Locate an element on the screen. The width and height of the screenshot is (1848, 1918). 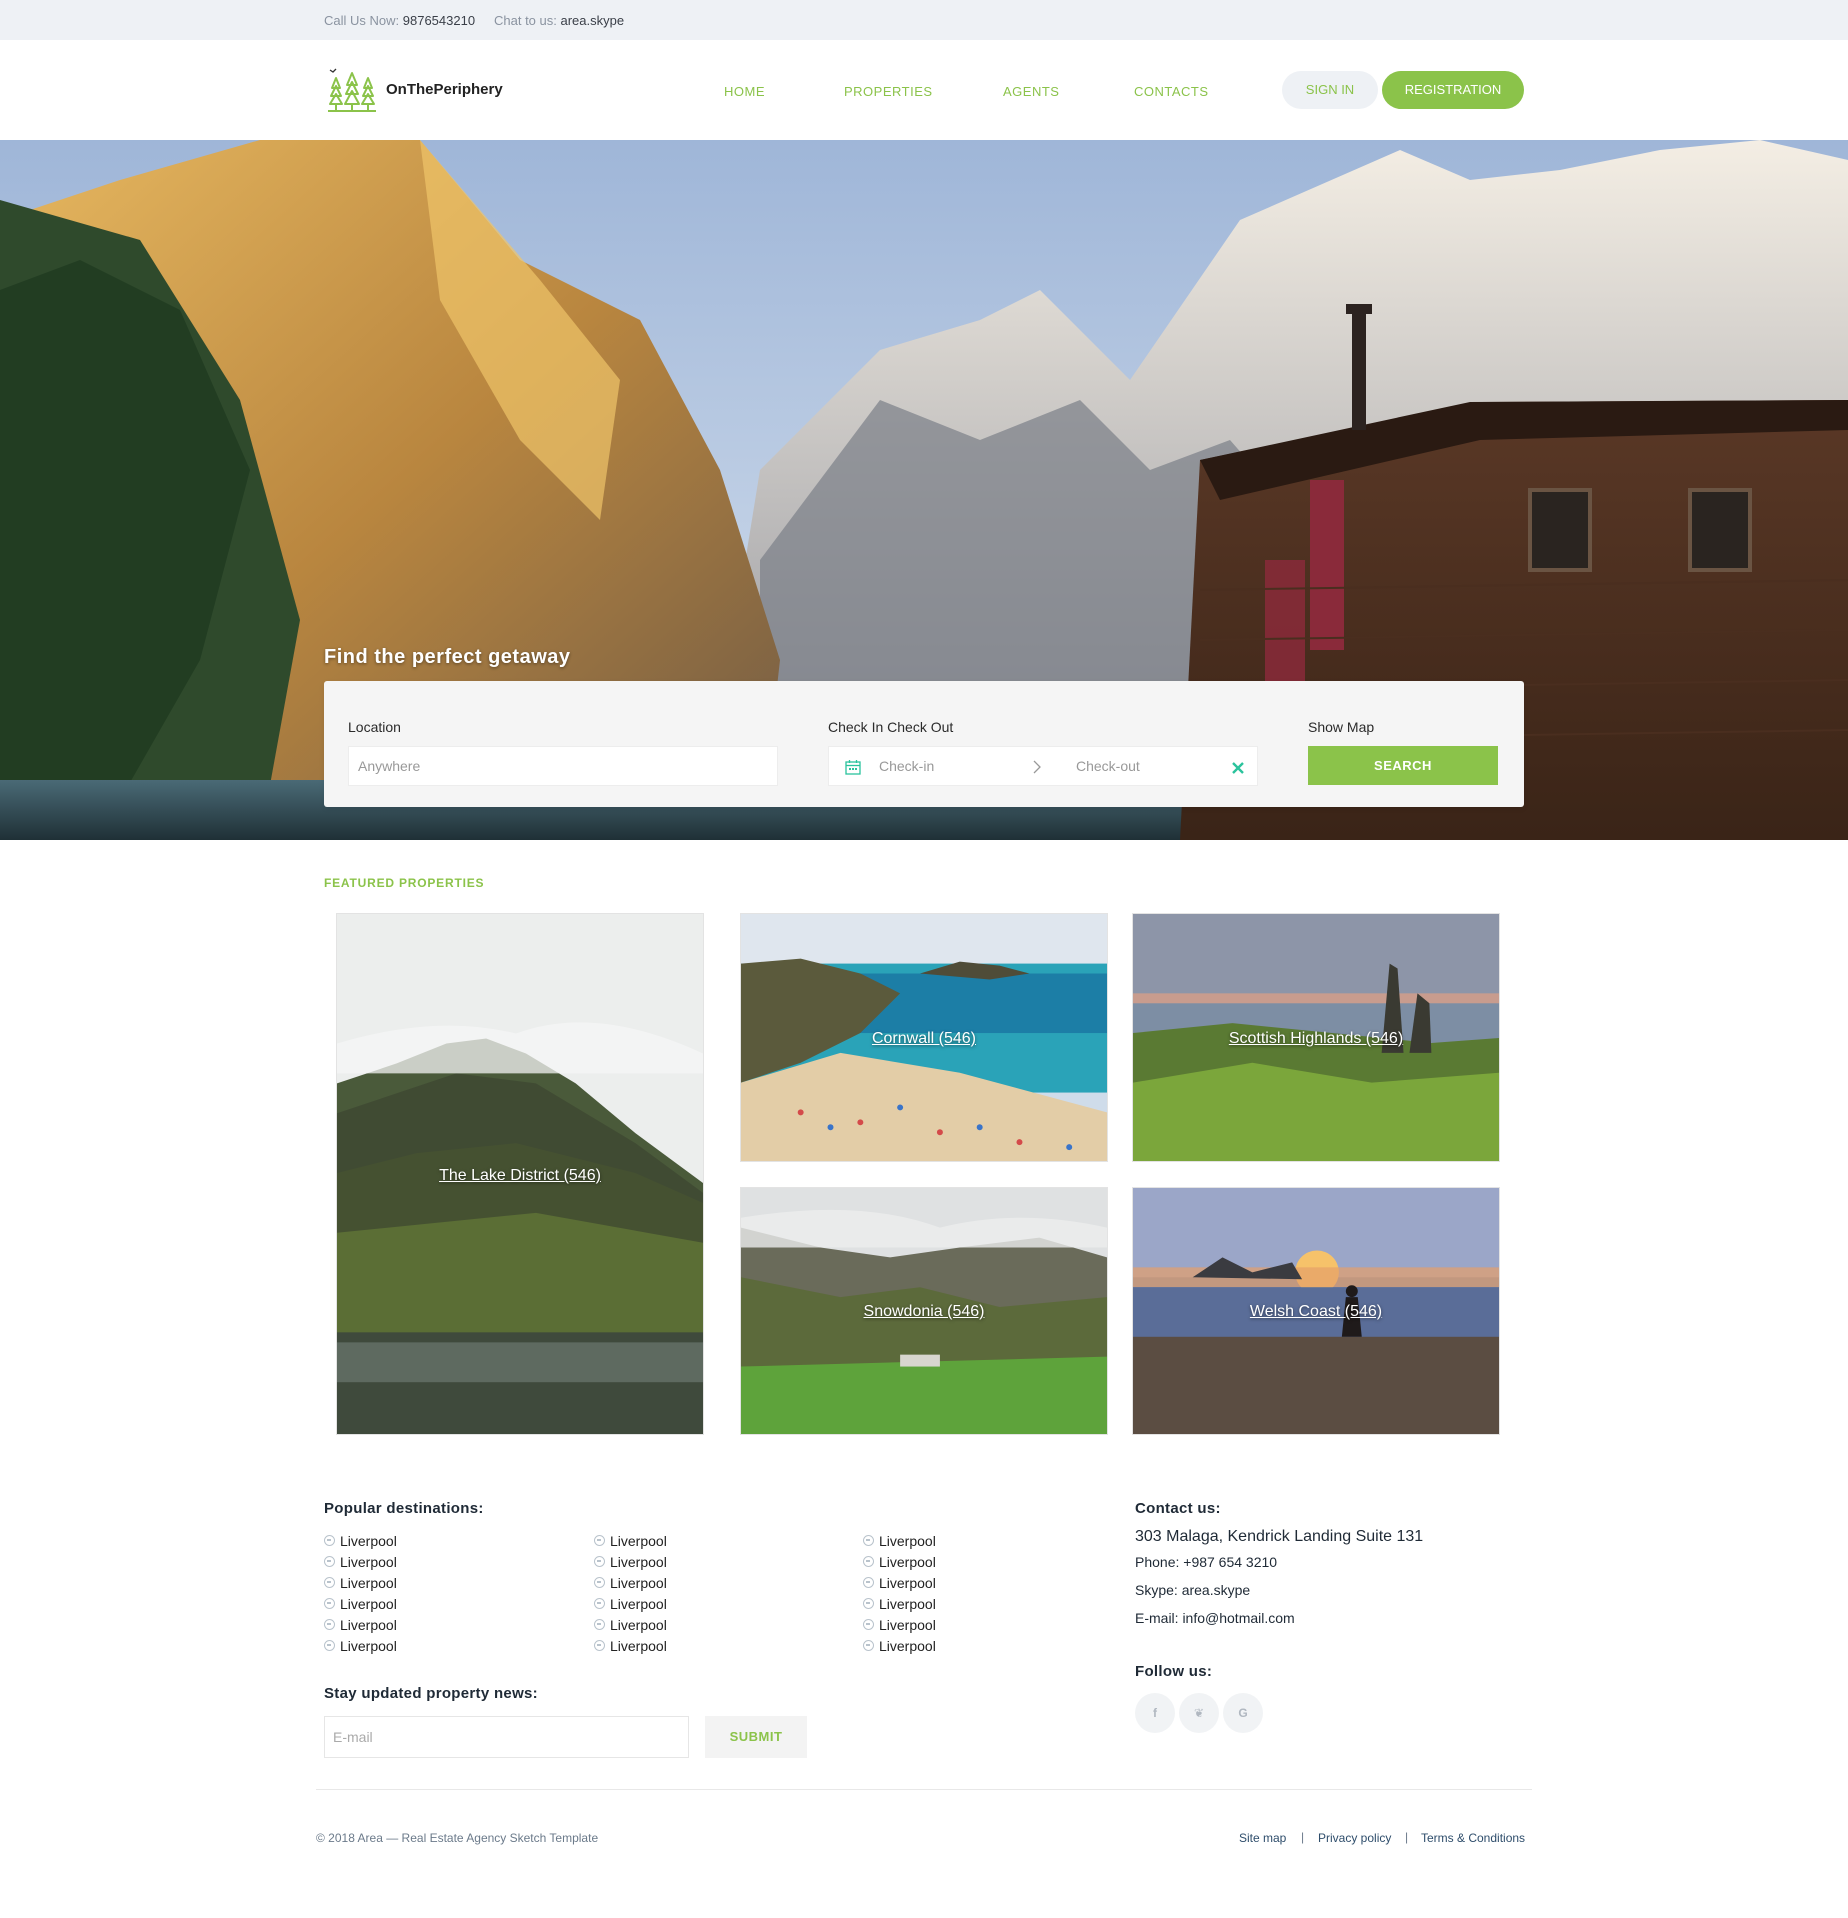
location-label: Location is located at coordinates (374, 727).